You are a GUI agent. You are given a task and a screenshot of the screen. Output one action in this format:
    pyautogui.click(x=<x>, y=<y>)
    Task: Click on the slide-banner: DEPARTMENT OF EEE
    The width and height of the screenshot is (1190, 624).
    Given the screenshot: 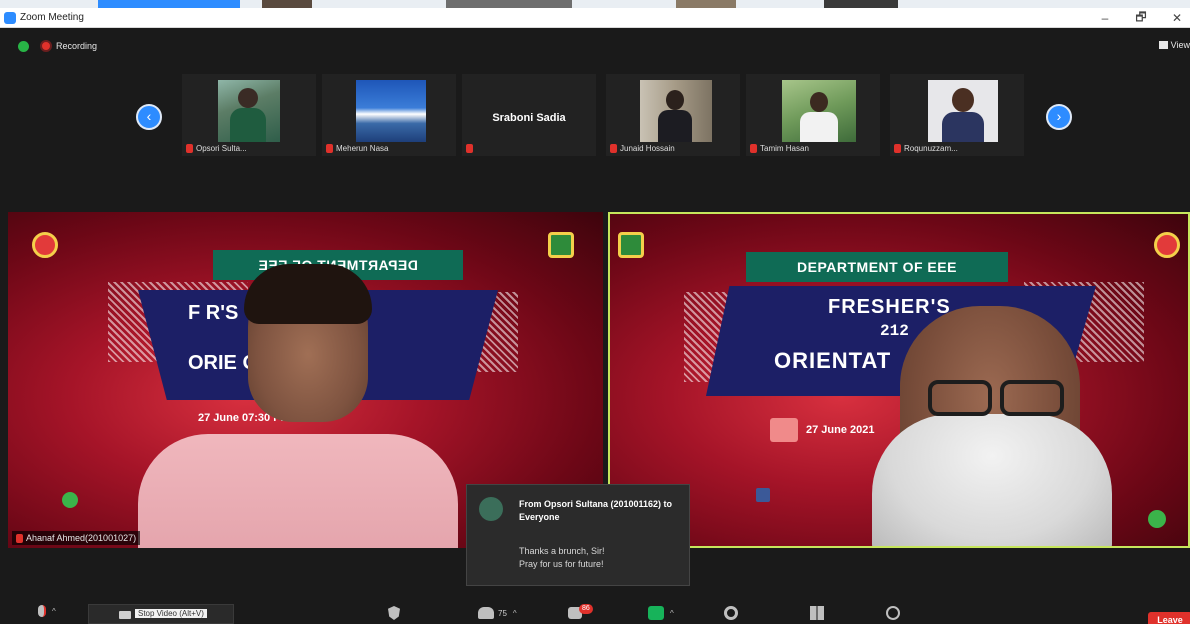 What is the action you would take?
    pyautogui.click(x=877, y=267)
    